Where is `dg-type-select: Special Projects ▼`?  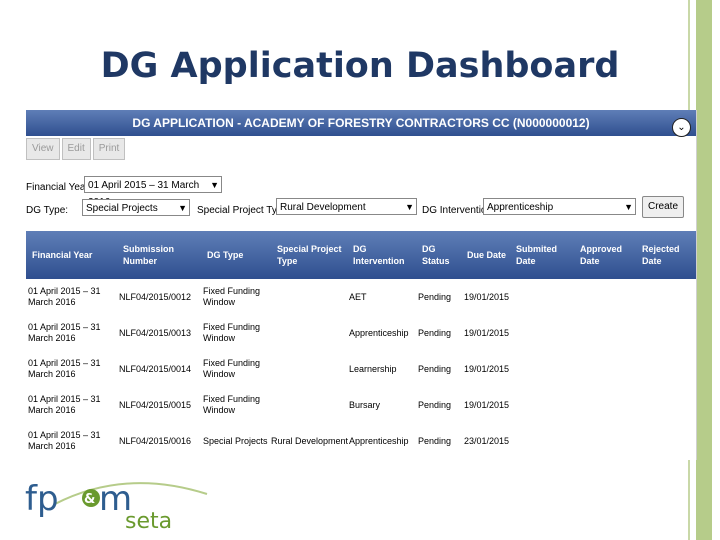
dg-type-select: Special Projects ▼ is located at coordinates (136, 207).